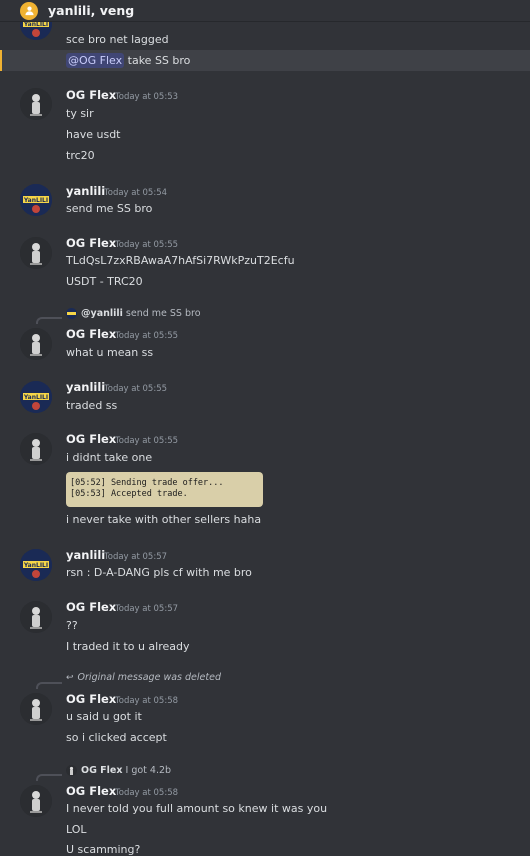 Image resolution: width=530 pixels, height=856 pixels. I want to click on message-line: so i clicked accept, so click(116, 737).